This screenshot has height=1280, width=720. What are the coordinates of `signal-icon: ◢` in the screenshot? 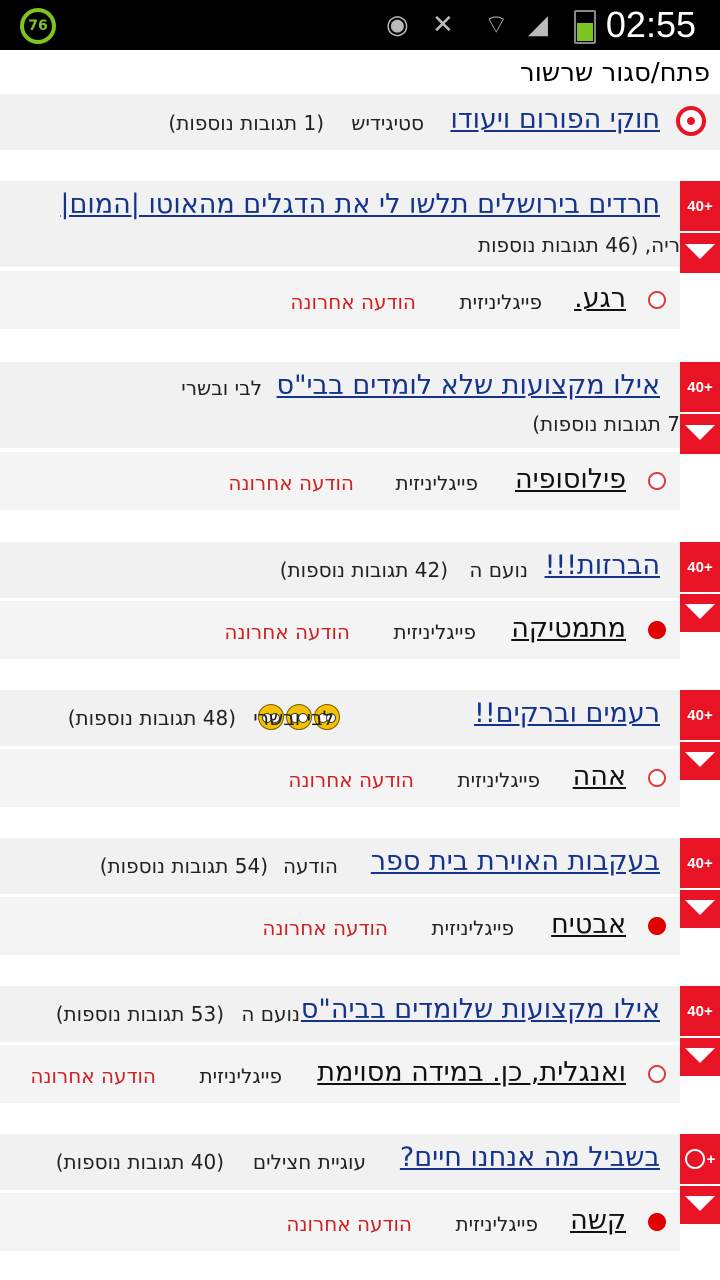 It's located at (538, 25).